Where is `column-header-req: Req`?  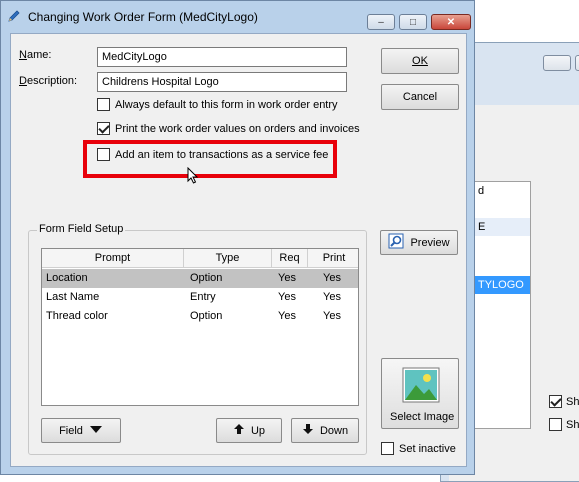
column-header-req: Req is located at coordinates (290, 258).